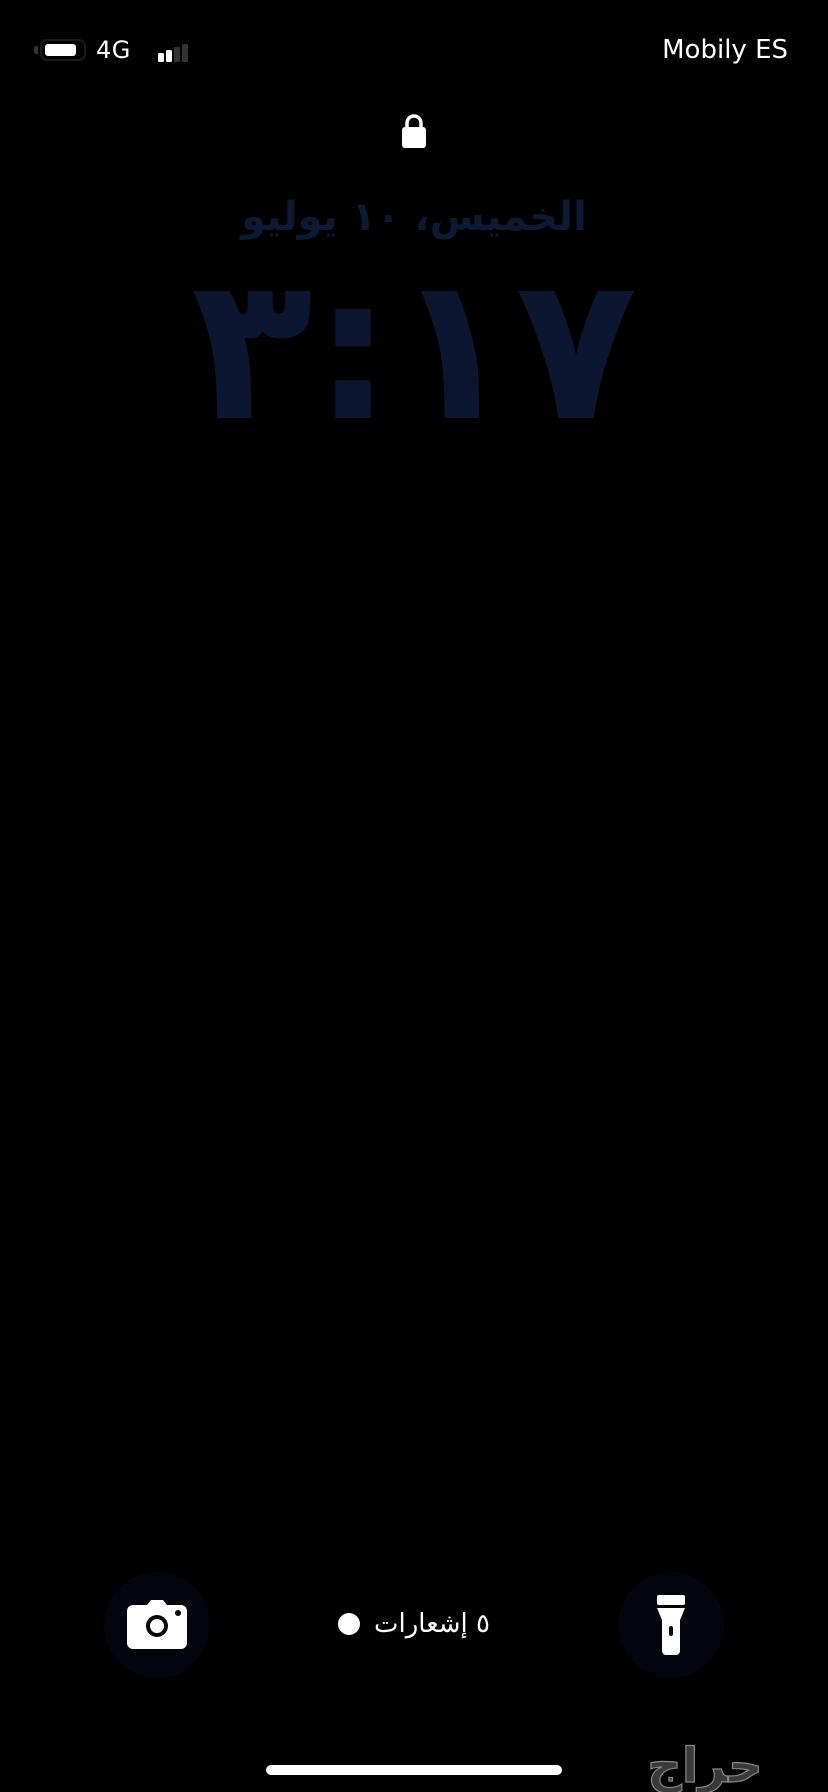  I want to click on haraj-logo: حراج, so click(705, 1765).